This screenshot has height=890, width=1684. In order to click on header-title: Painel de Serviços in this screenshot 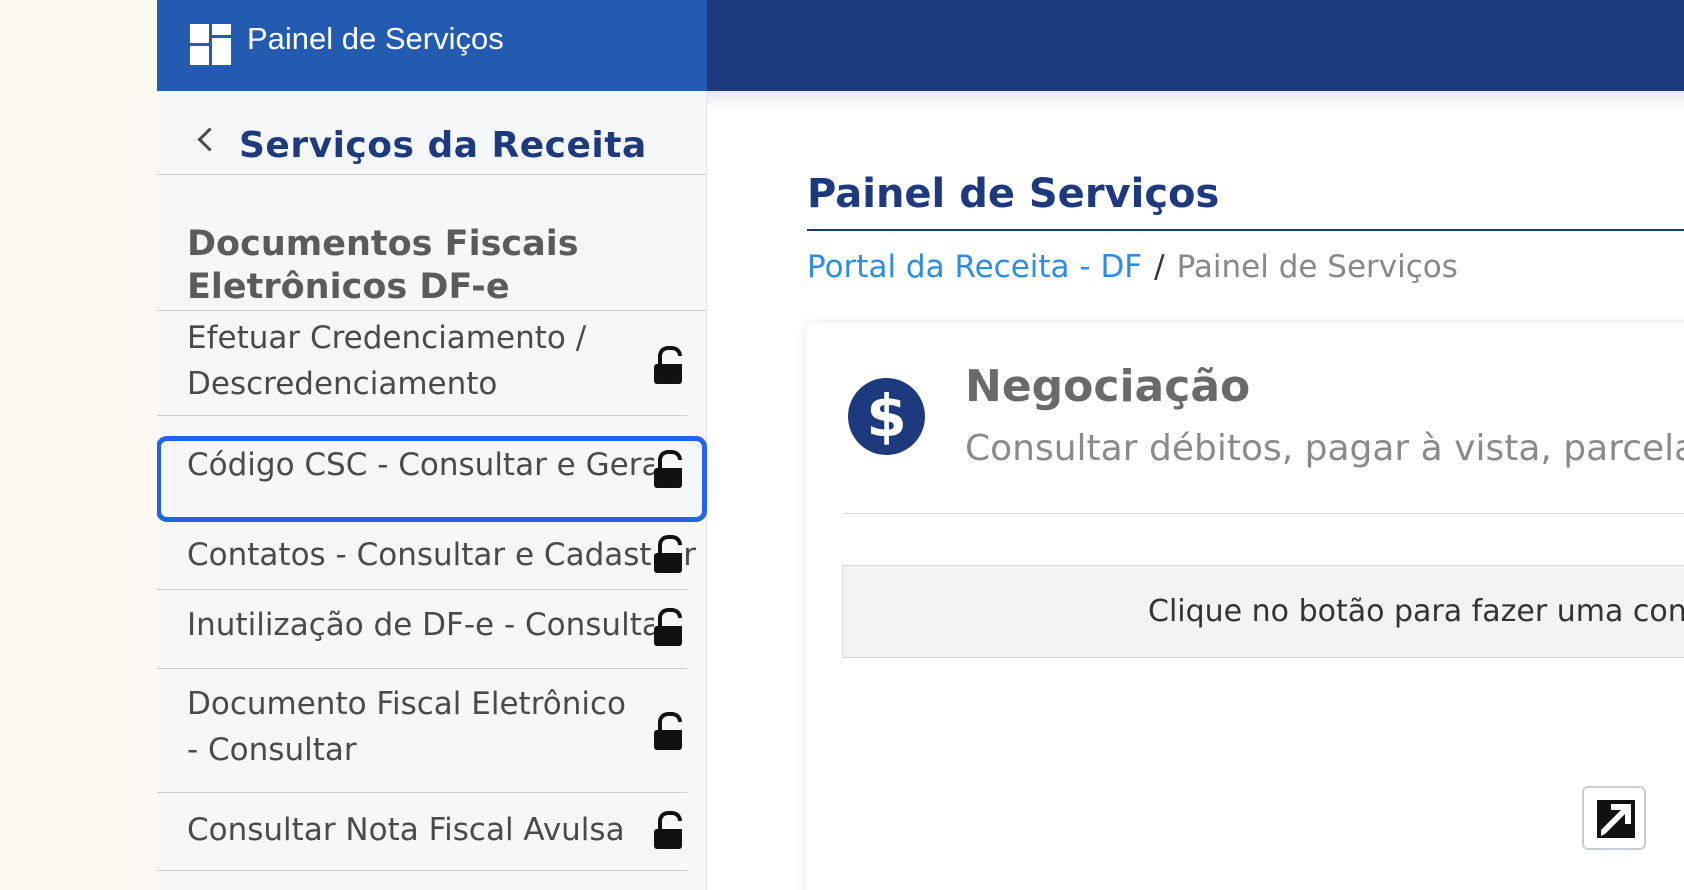, I will do `click(375, 38)`.